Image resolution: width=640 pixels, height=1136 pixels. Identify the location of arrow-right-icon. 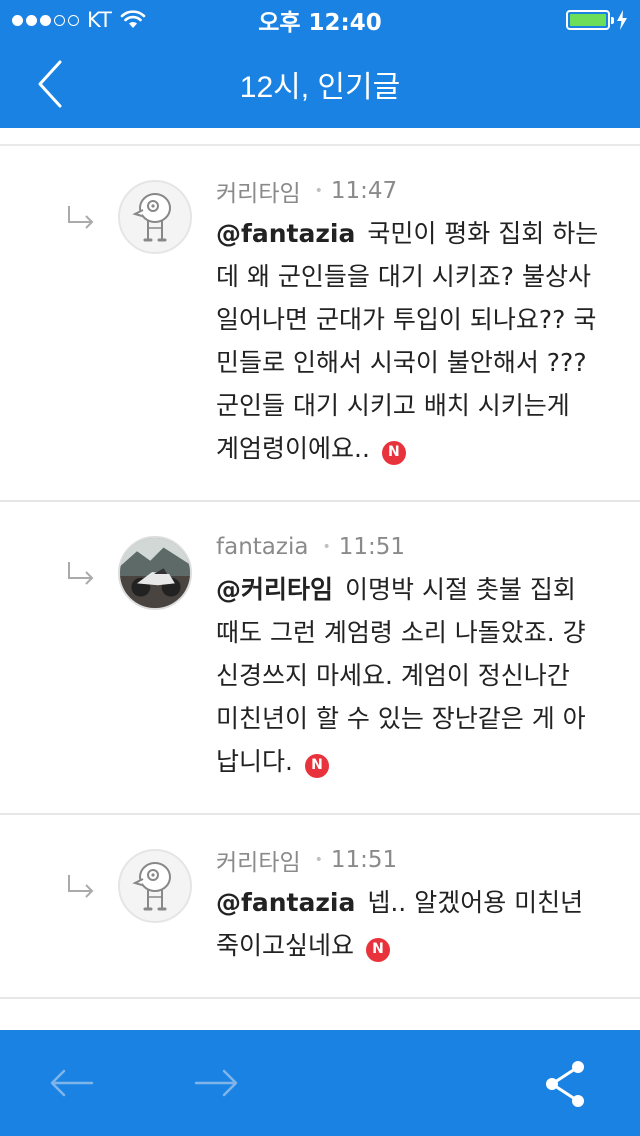
(216, 1083).